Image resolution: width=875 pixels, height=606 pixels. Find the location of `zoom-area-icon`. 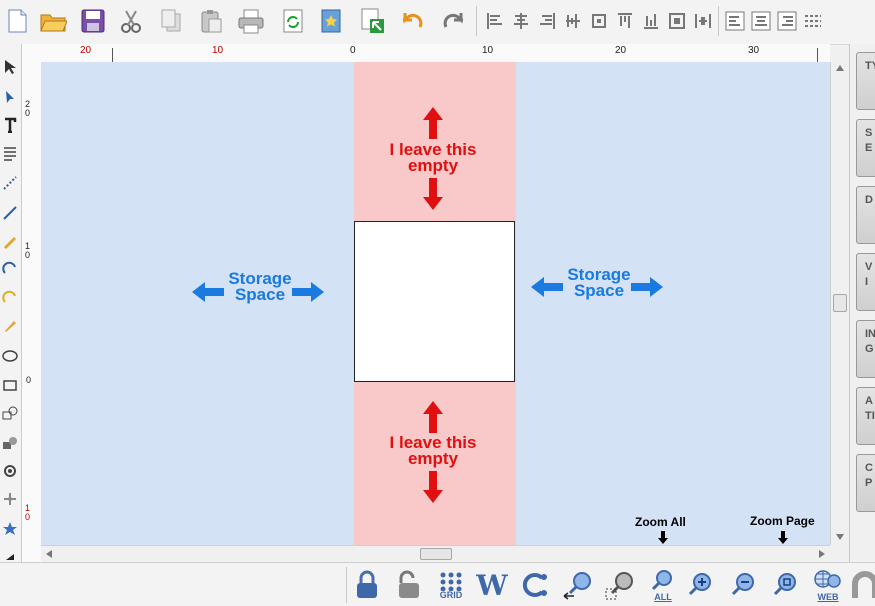

zoom-area-icon is located at coordinates (620, 585).